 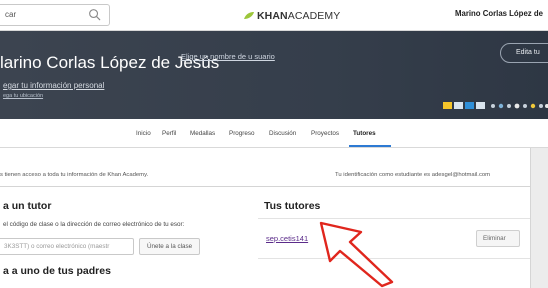 I want to click on remove-tutor-button: Eliminar, so click(x=498, y=238).